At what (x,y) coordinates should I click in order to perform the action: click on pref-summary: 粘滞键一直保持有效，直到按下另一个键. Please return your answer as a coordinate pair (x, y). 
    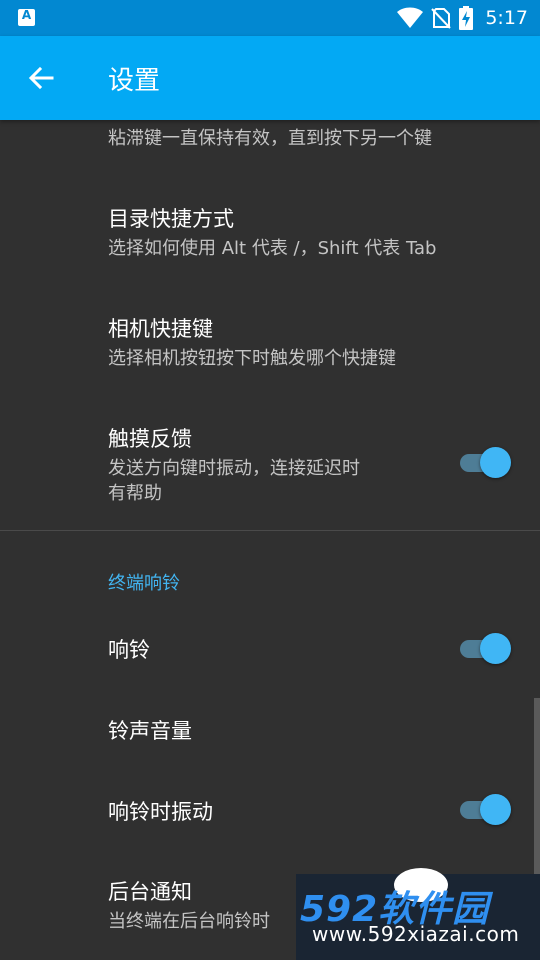
    Looking at the image, I should click on (270, 138).